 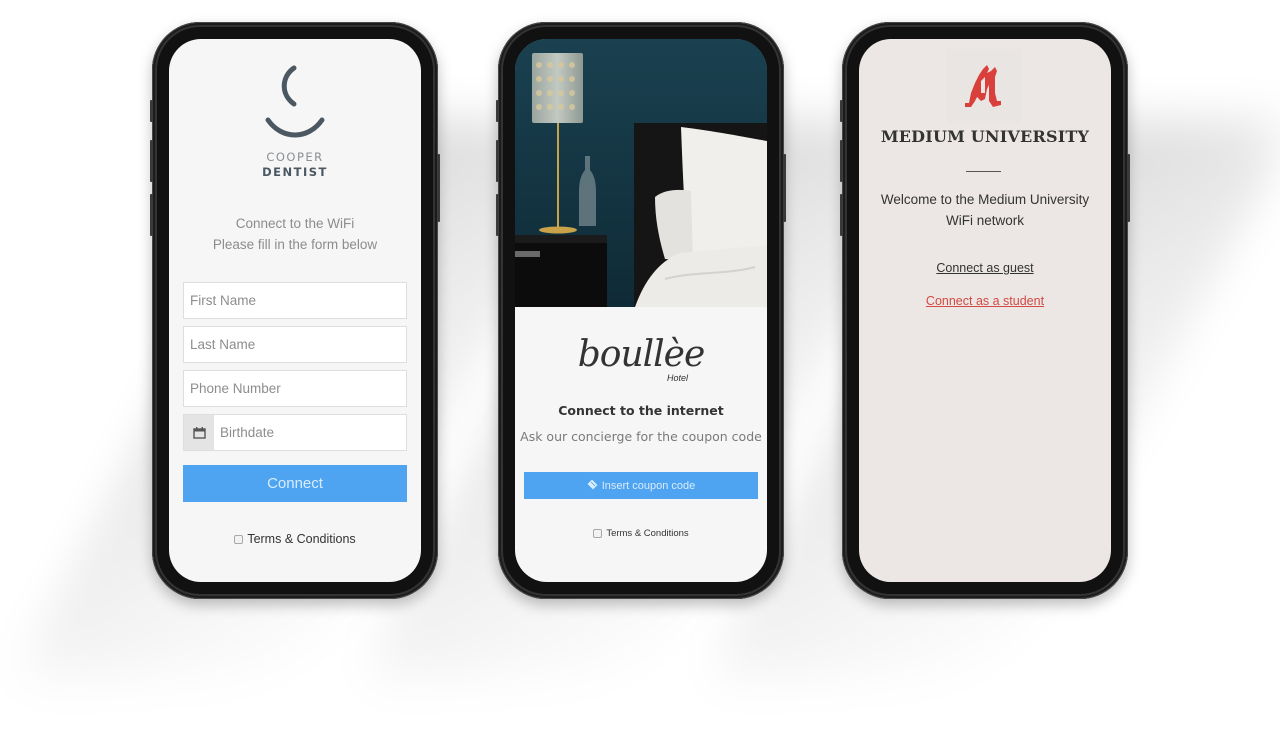 I want to click on insert-coupon-label: Insert coupon code, so click(x=648, y=485).